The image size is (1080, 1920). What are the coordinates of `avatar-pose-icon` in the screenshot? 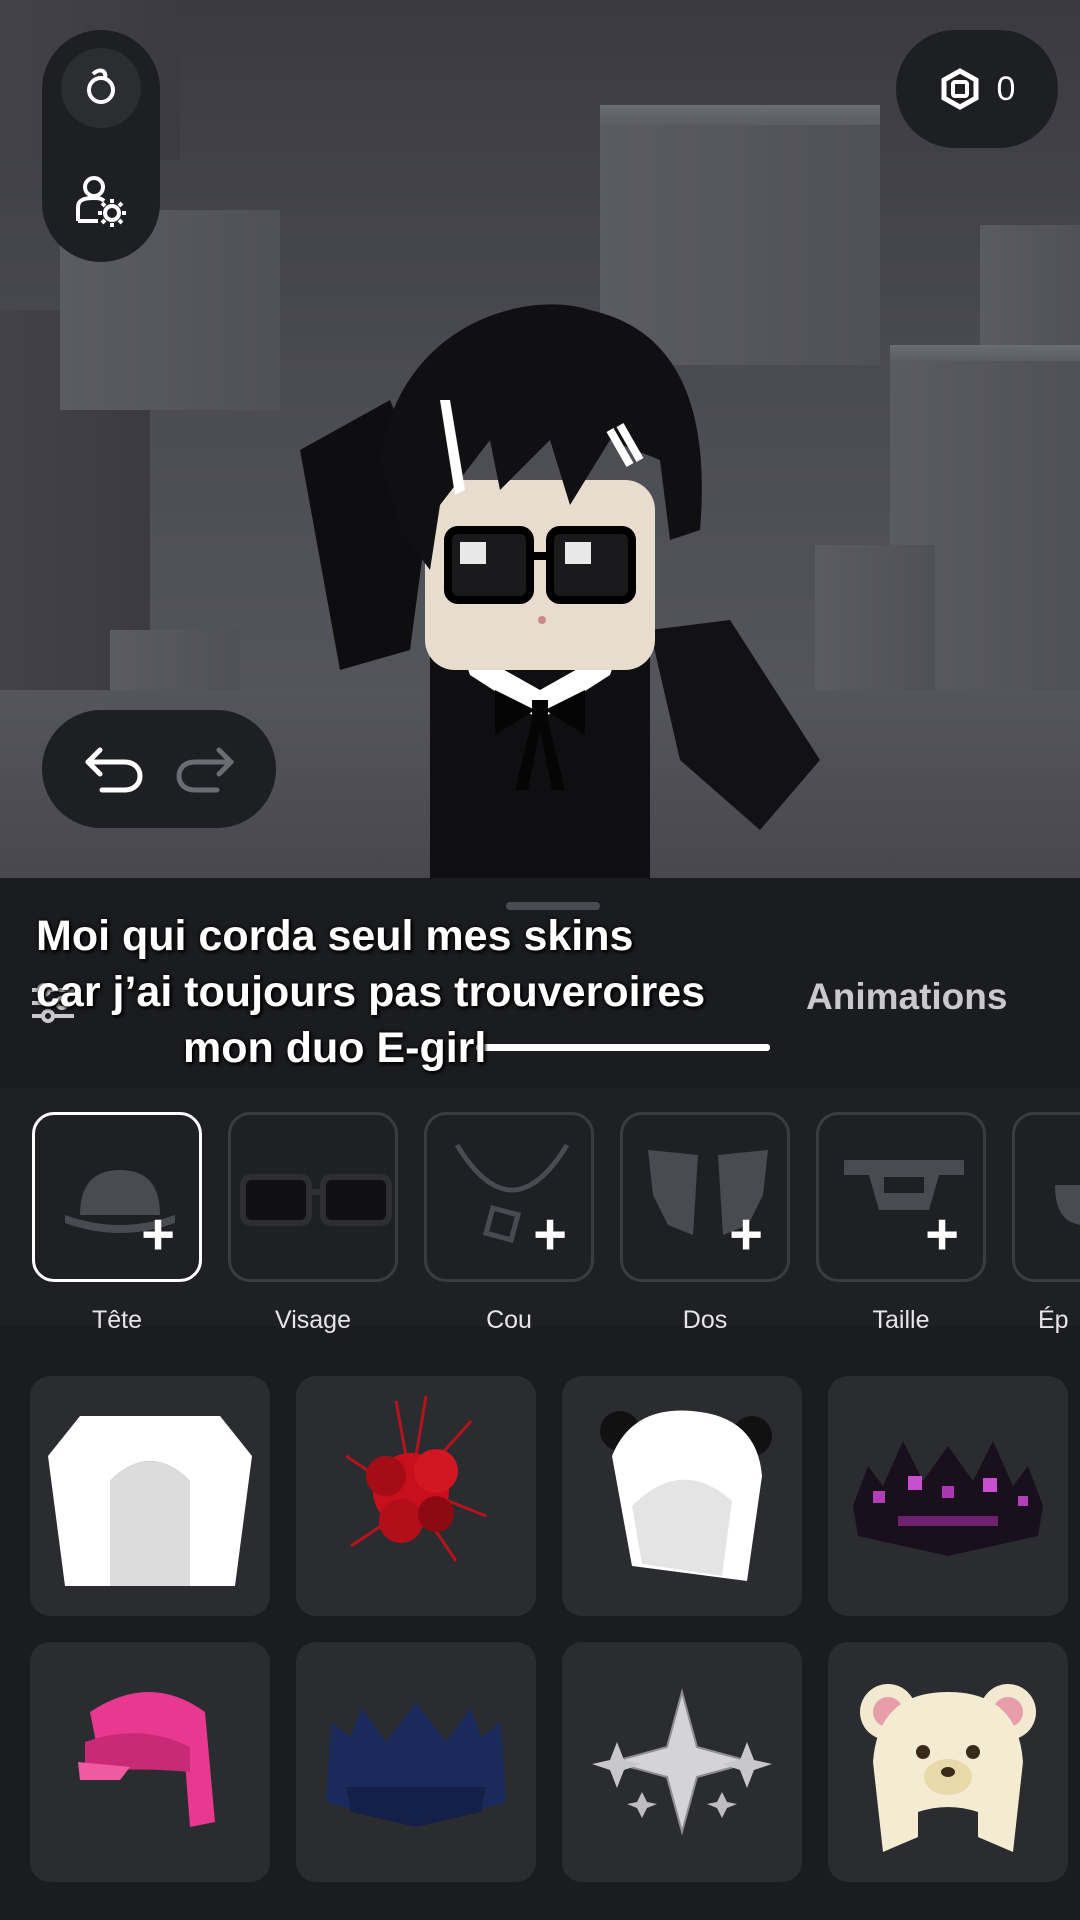 It's located at (101, 86).